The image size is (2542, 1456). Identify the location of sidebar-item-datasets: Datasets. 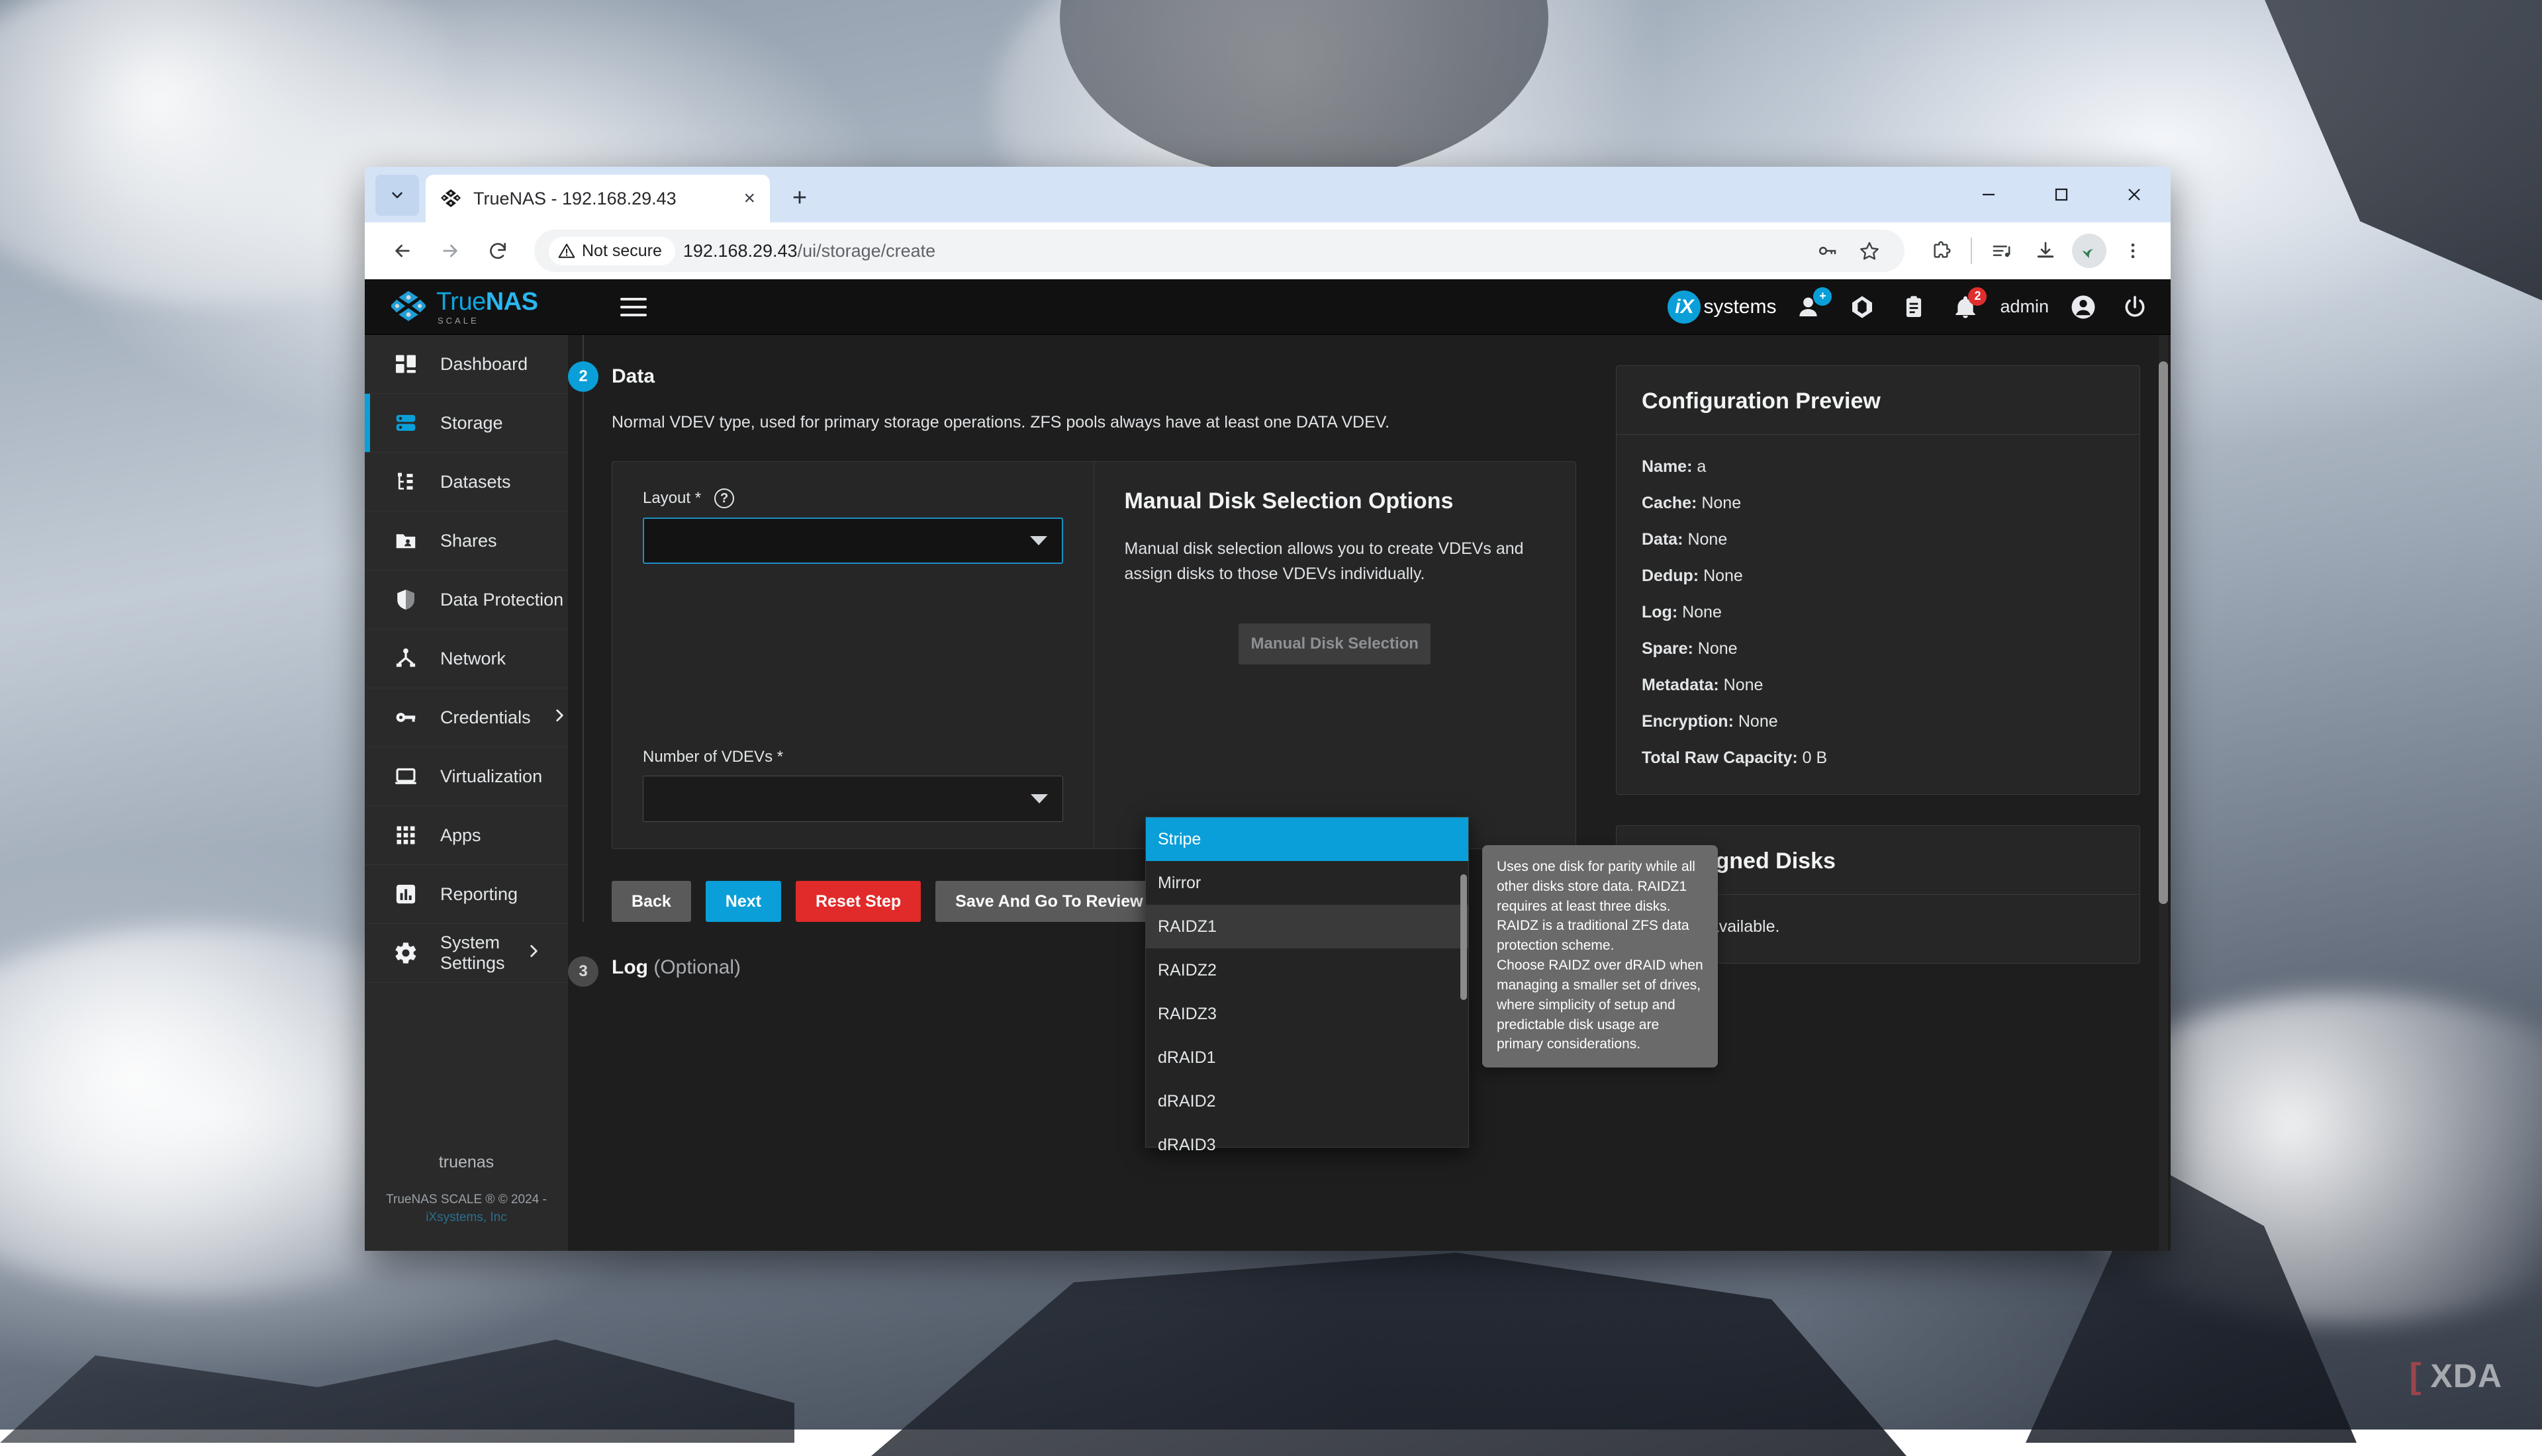
(467, 483).